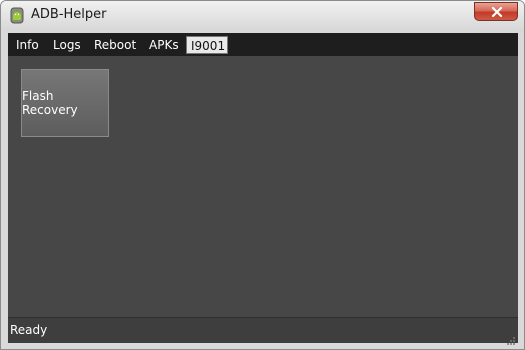 This screenshot has width=525, height=350. What do you see at coordinates (115, 45) in the screenshot?
I see `tab-reboot: Reboot` at bounding box center [115, 45].